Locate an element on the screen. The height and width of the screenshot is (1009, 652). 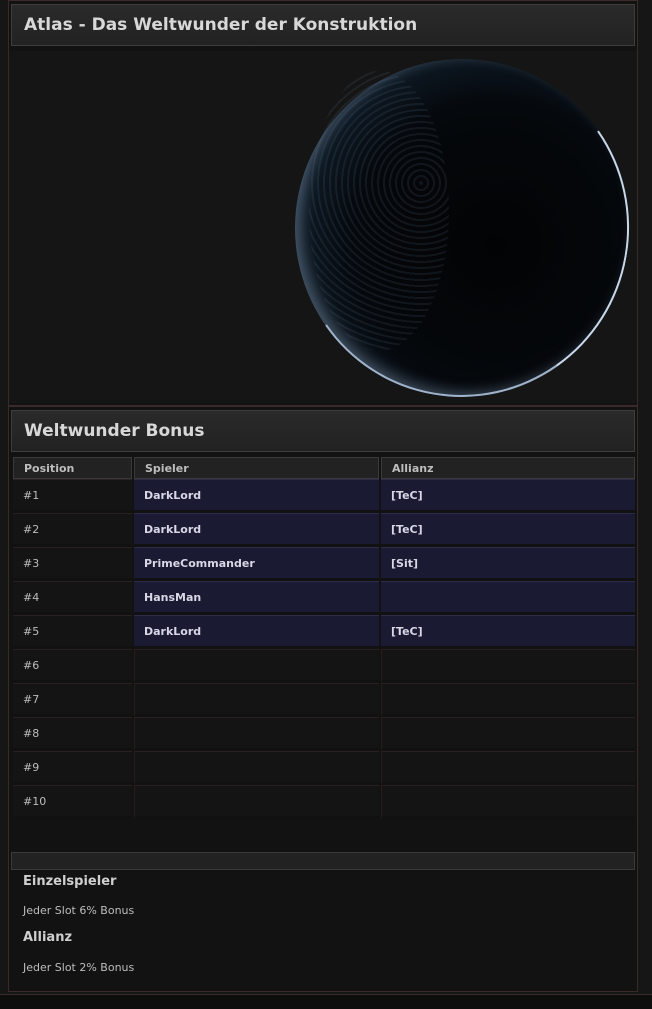
cell-position: #9 is located at coordinates (72, 768).